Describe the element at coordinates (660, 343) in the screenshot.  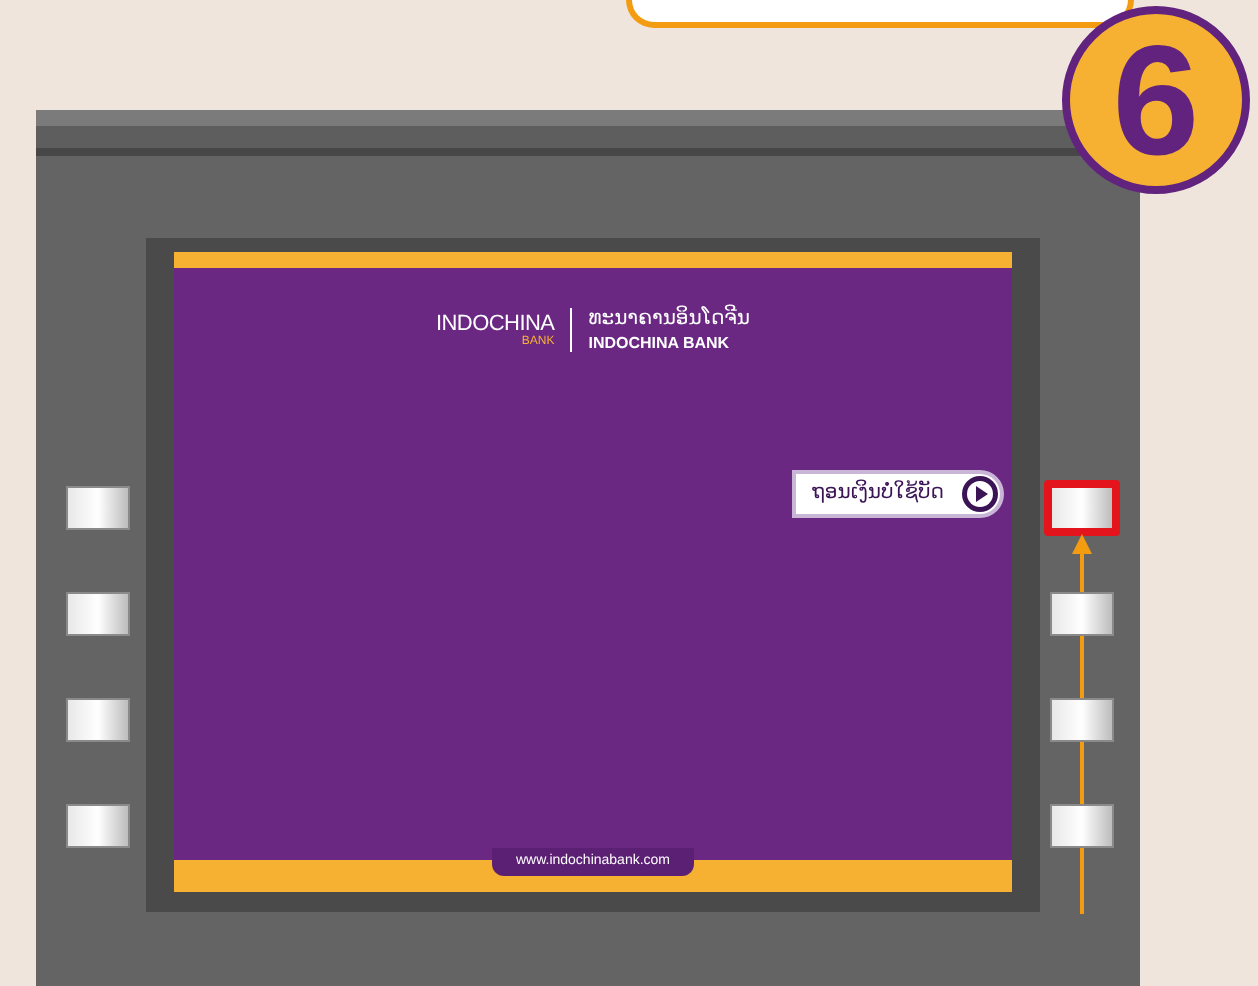
I see `bank-name: INDOCHINA BANK` at that location.